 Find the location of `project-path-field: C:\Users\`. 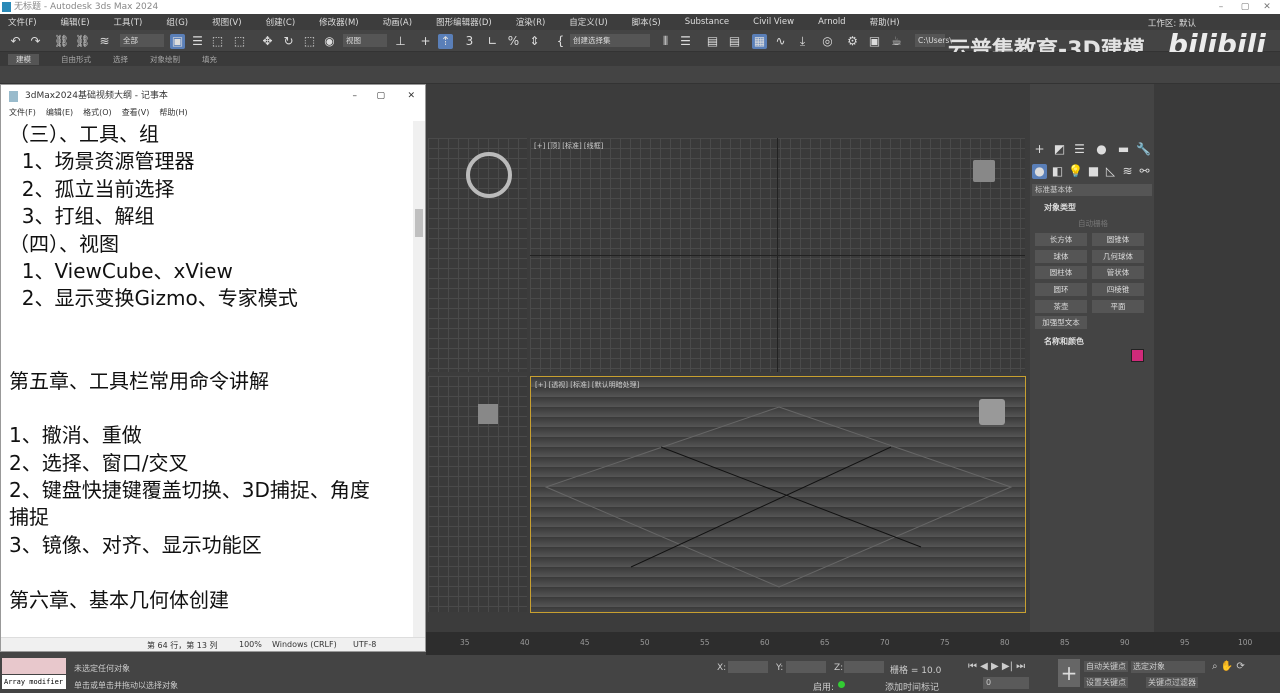

project-path-field: C:\Users\ is located at coordinates (933, 40).